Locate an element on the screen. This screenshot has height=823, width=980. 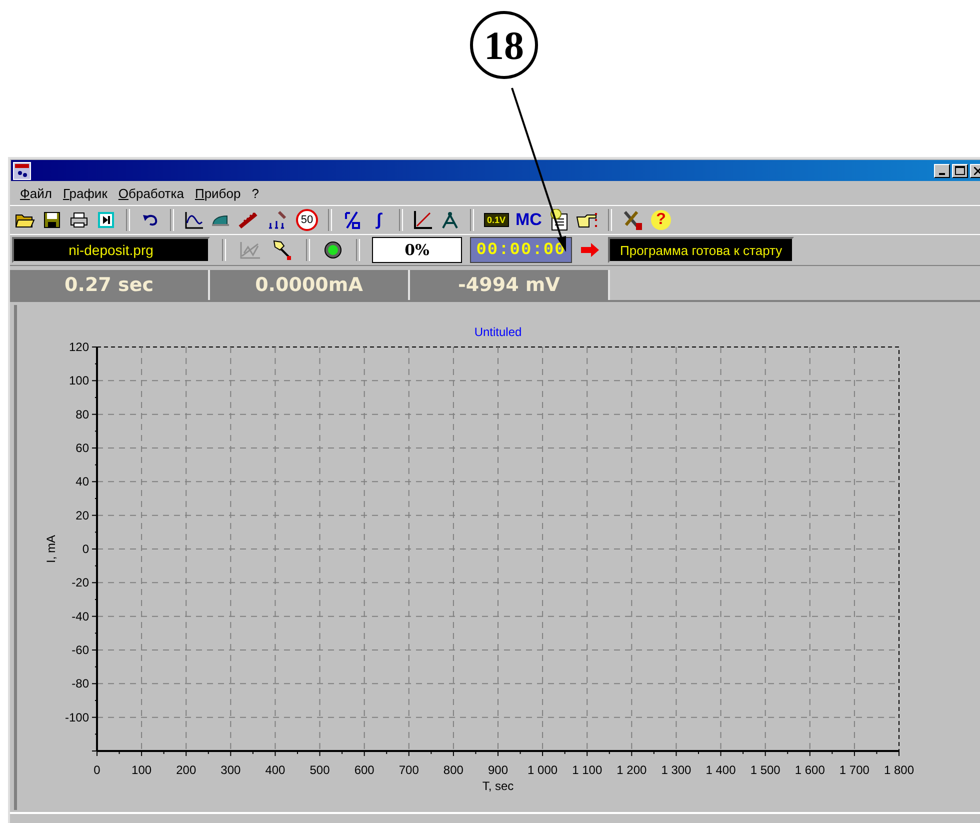
comb-icon is located at coordinates (249, 220).